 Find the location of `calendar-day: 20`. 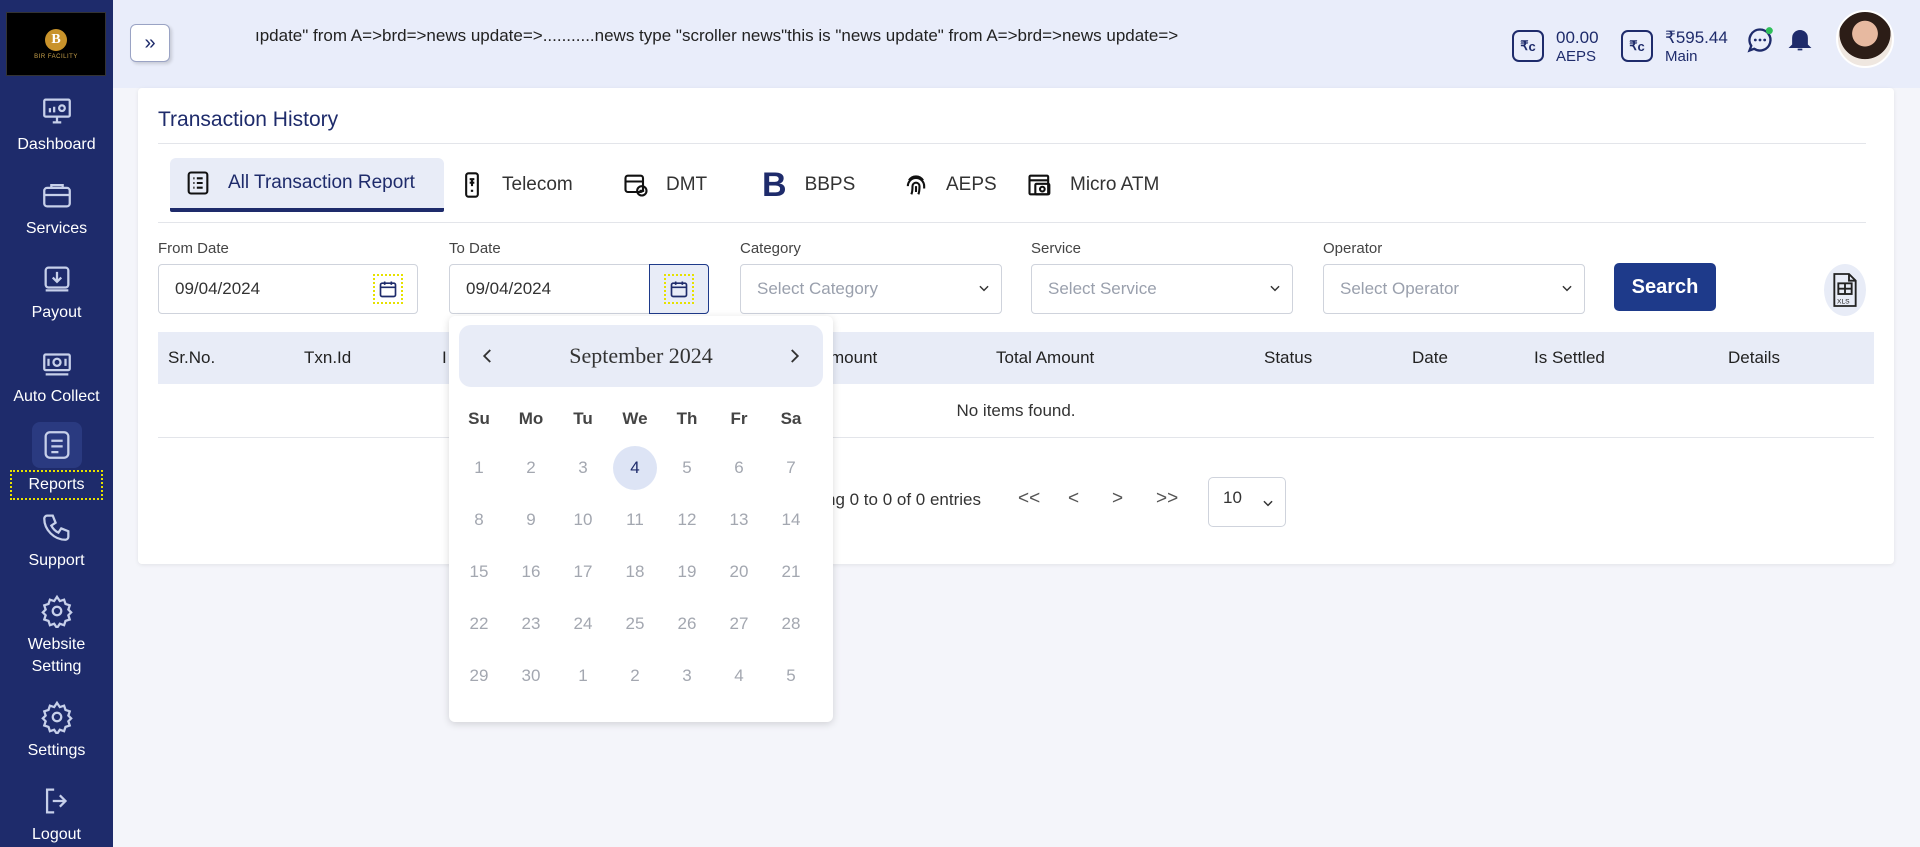

calendar-day: 20 is located at coordinates (739, 572).